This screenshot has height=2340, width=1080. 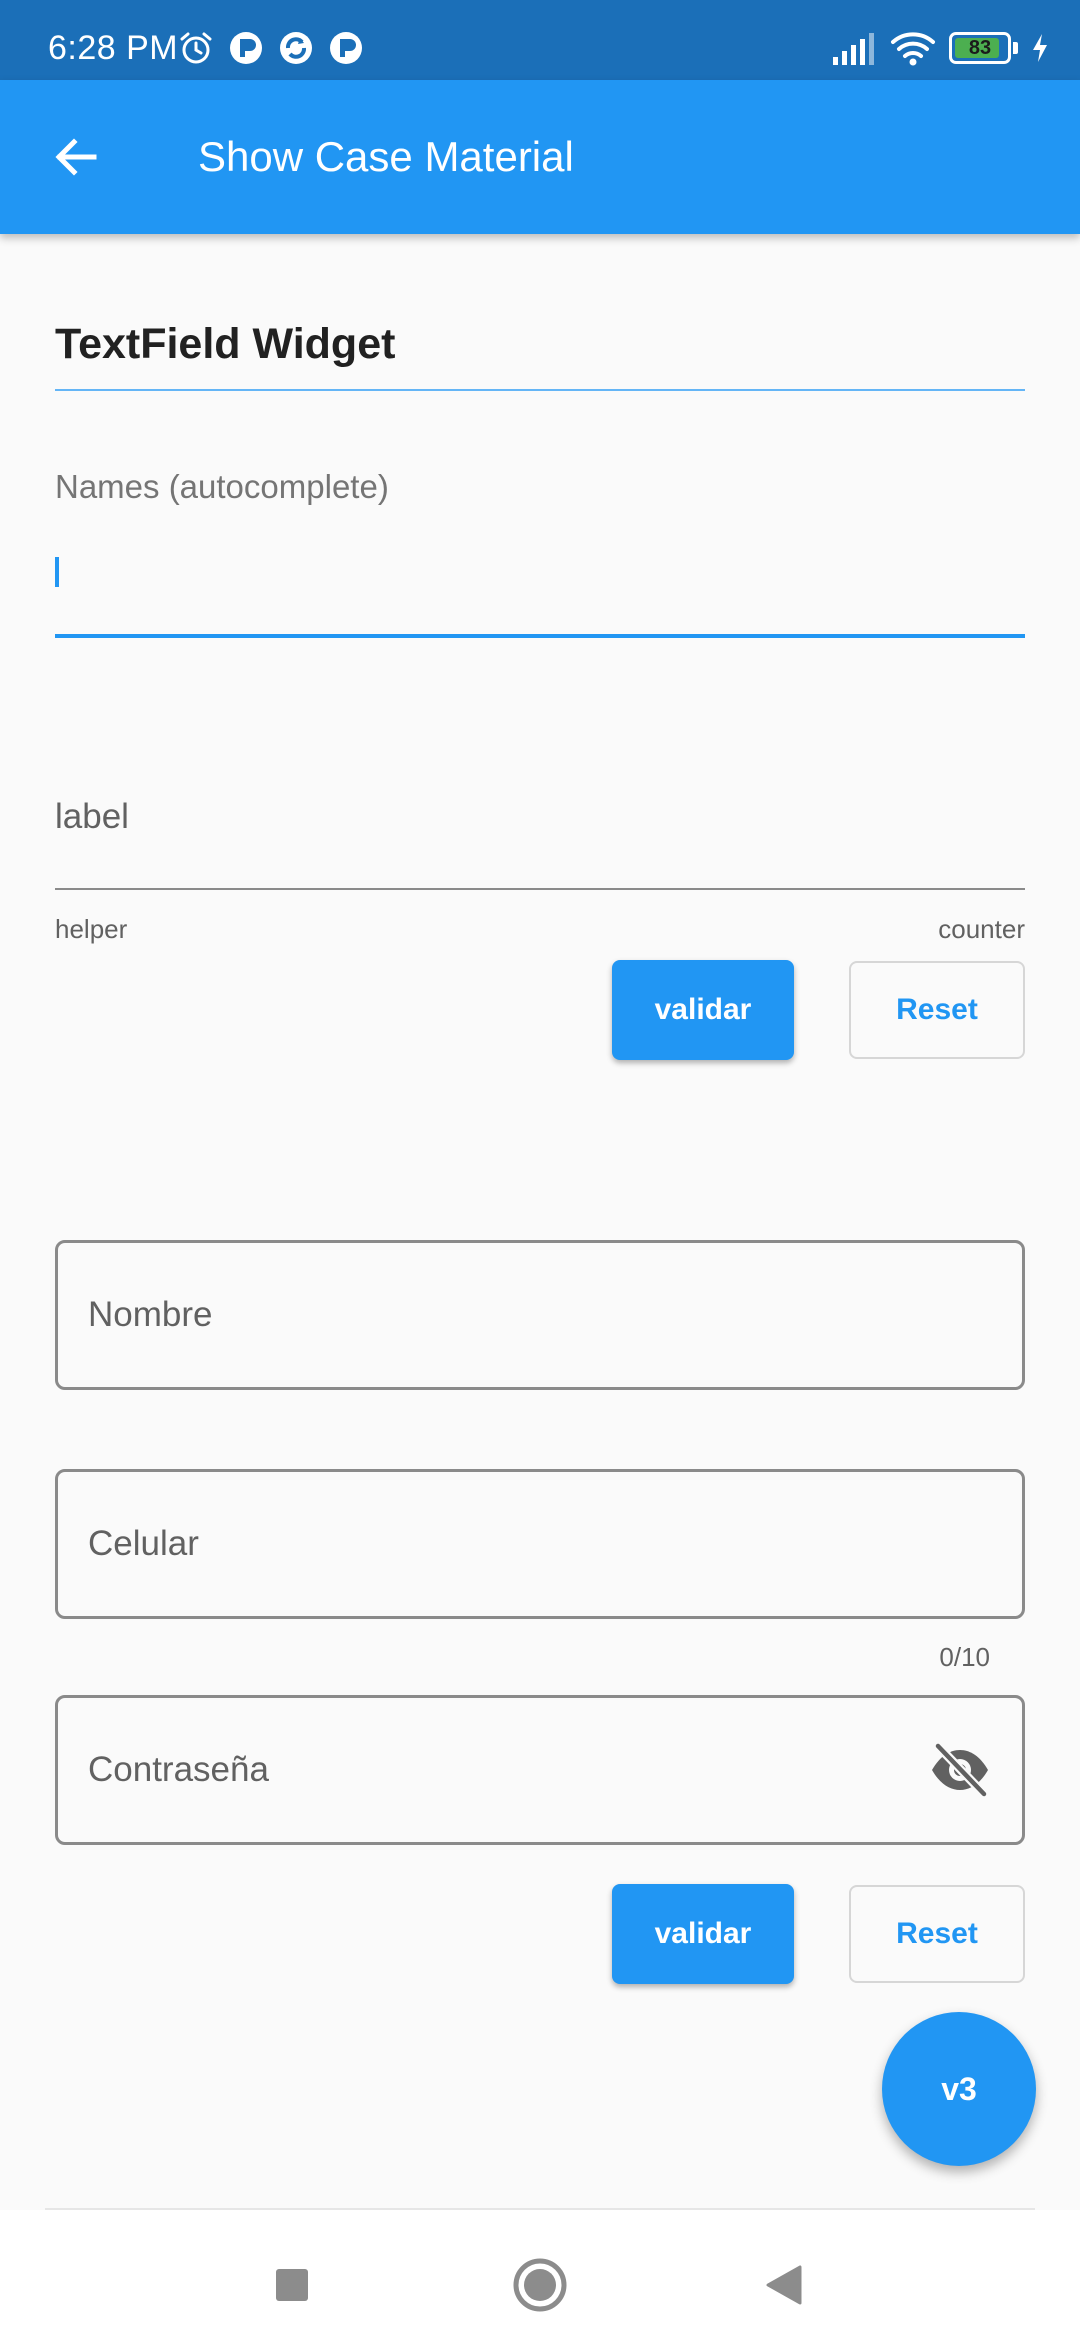 I want to click on status-system-icons: 83, so click(x=940, y=48).